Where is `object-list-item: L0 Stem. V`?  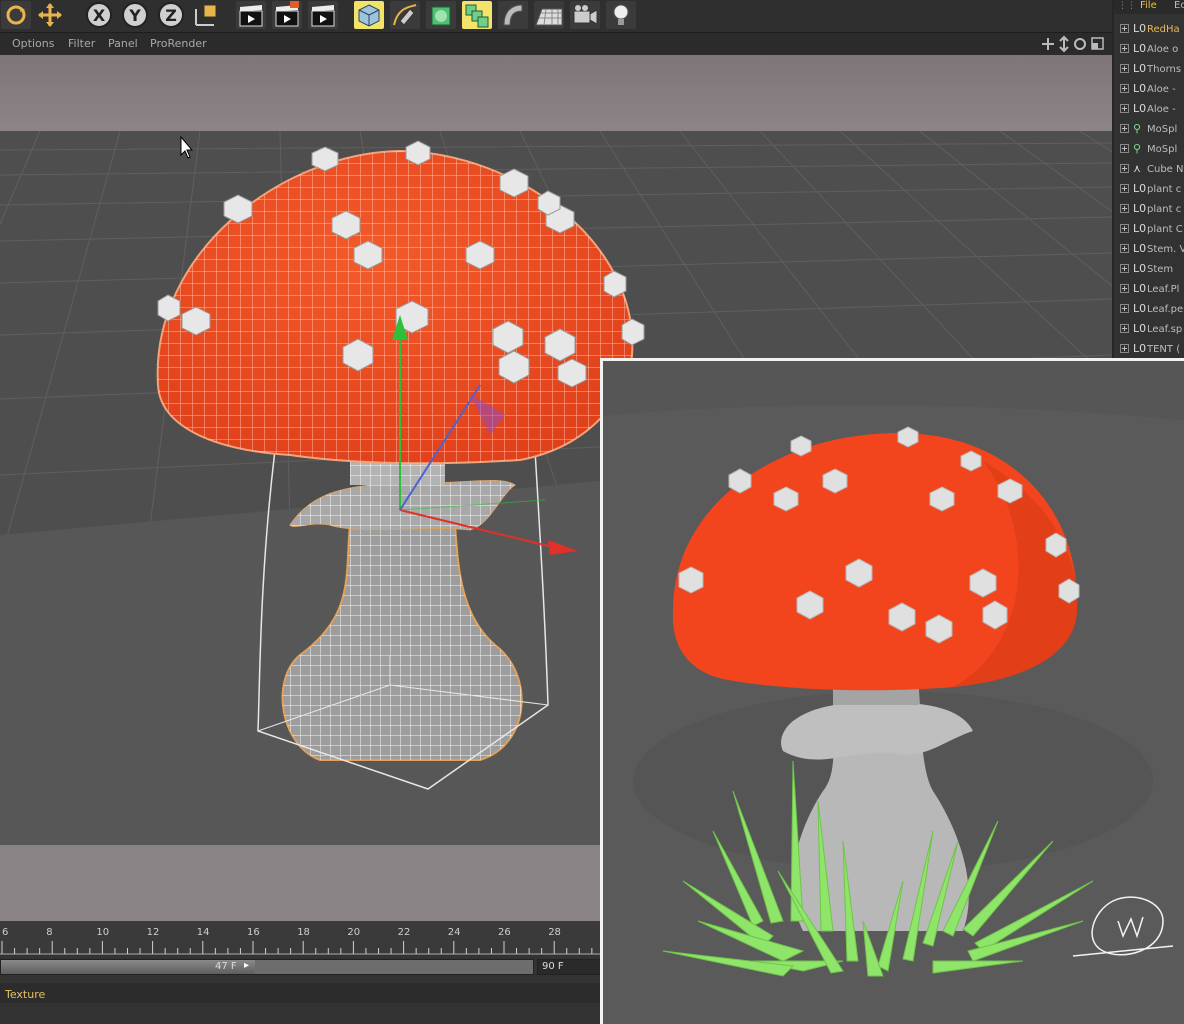 object-list-item: L0 Stem. V is located at coordinates (1152, 250).